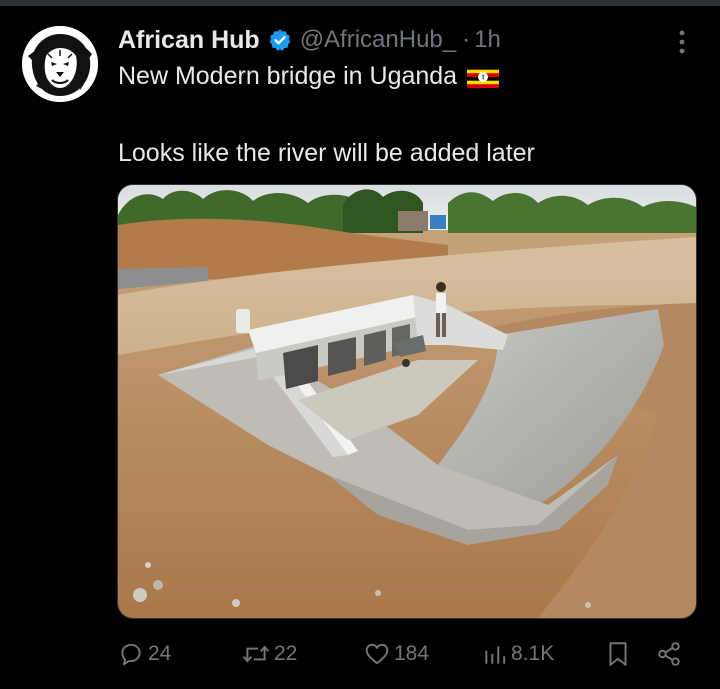 This screenshot has height=689, width=720. I want to click on post-header: African Hub @AfricanHub_ · 1h, so click(309, 40).